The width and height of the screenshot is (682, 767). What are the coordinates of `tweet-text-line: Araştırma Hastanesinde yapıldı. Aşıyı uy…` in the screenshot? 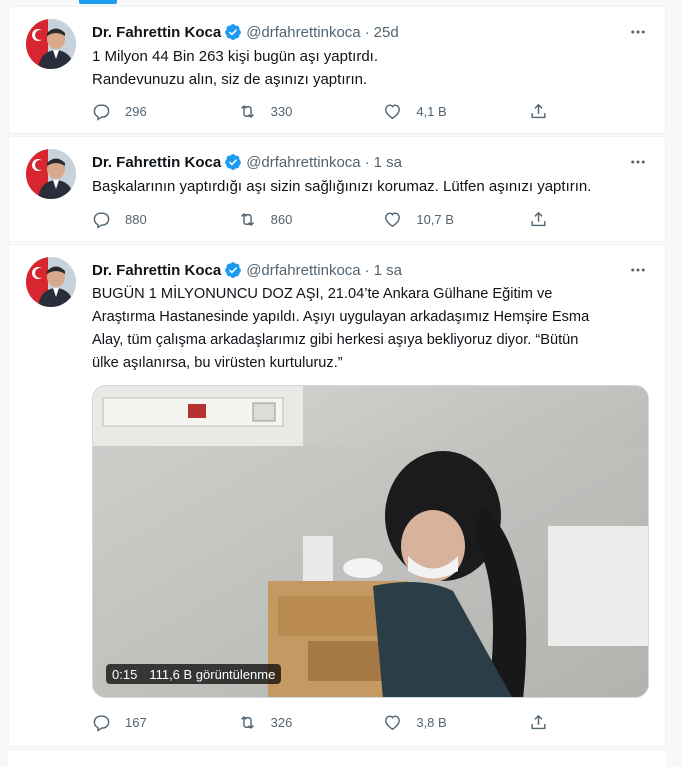 It's located at (341, 317).